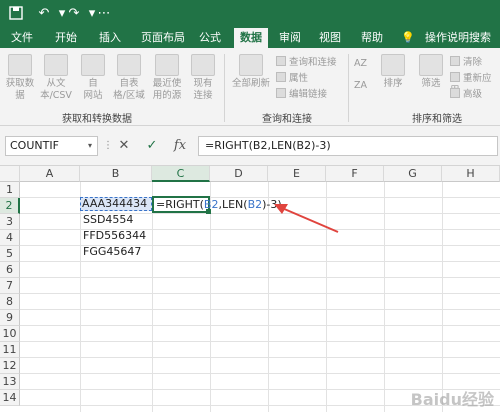 This screenshot has height=412, width=500. Describe the element at coordinates (180, 204) in the screenshot. I see `formula-part: =RIGHT(` at that location.